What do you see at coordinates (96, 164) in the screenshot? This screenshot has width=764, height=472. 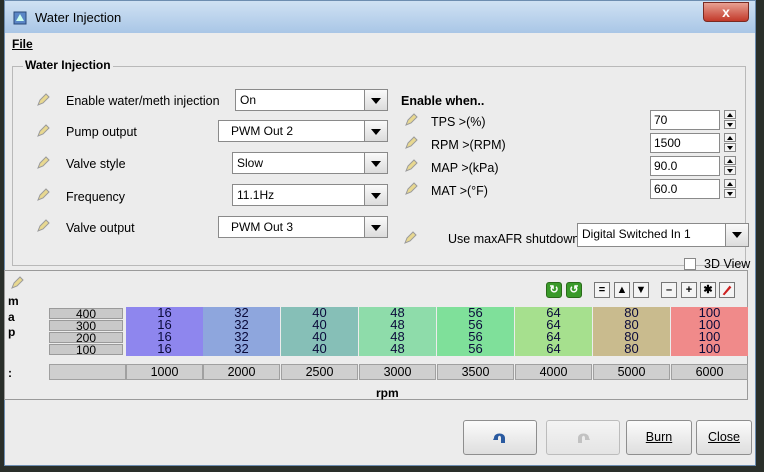 I see `valve-style-label: Valve style` at bounding box center [96, 164].